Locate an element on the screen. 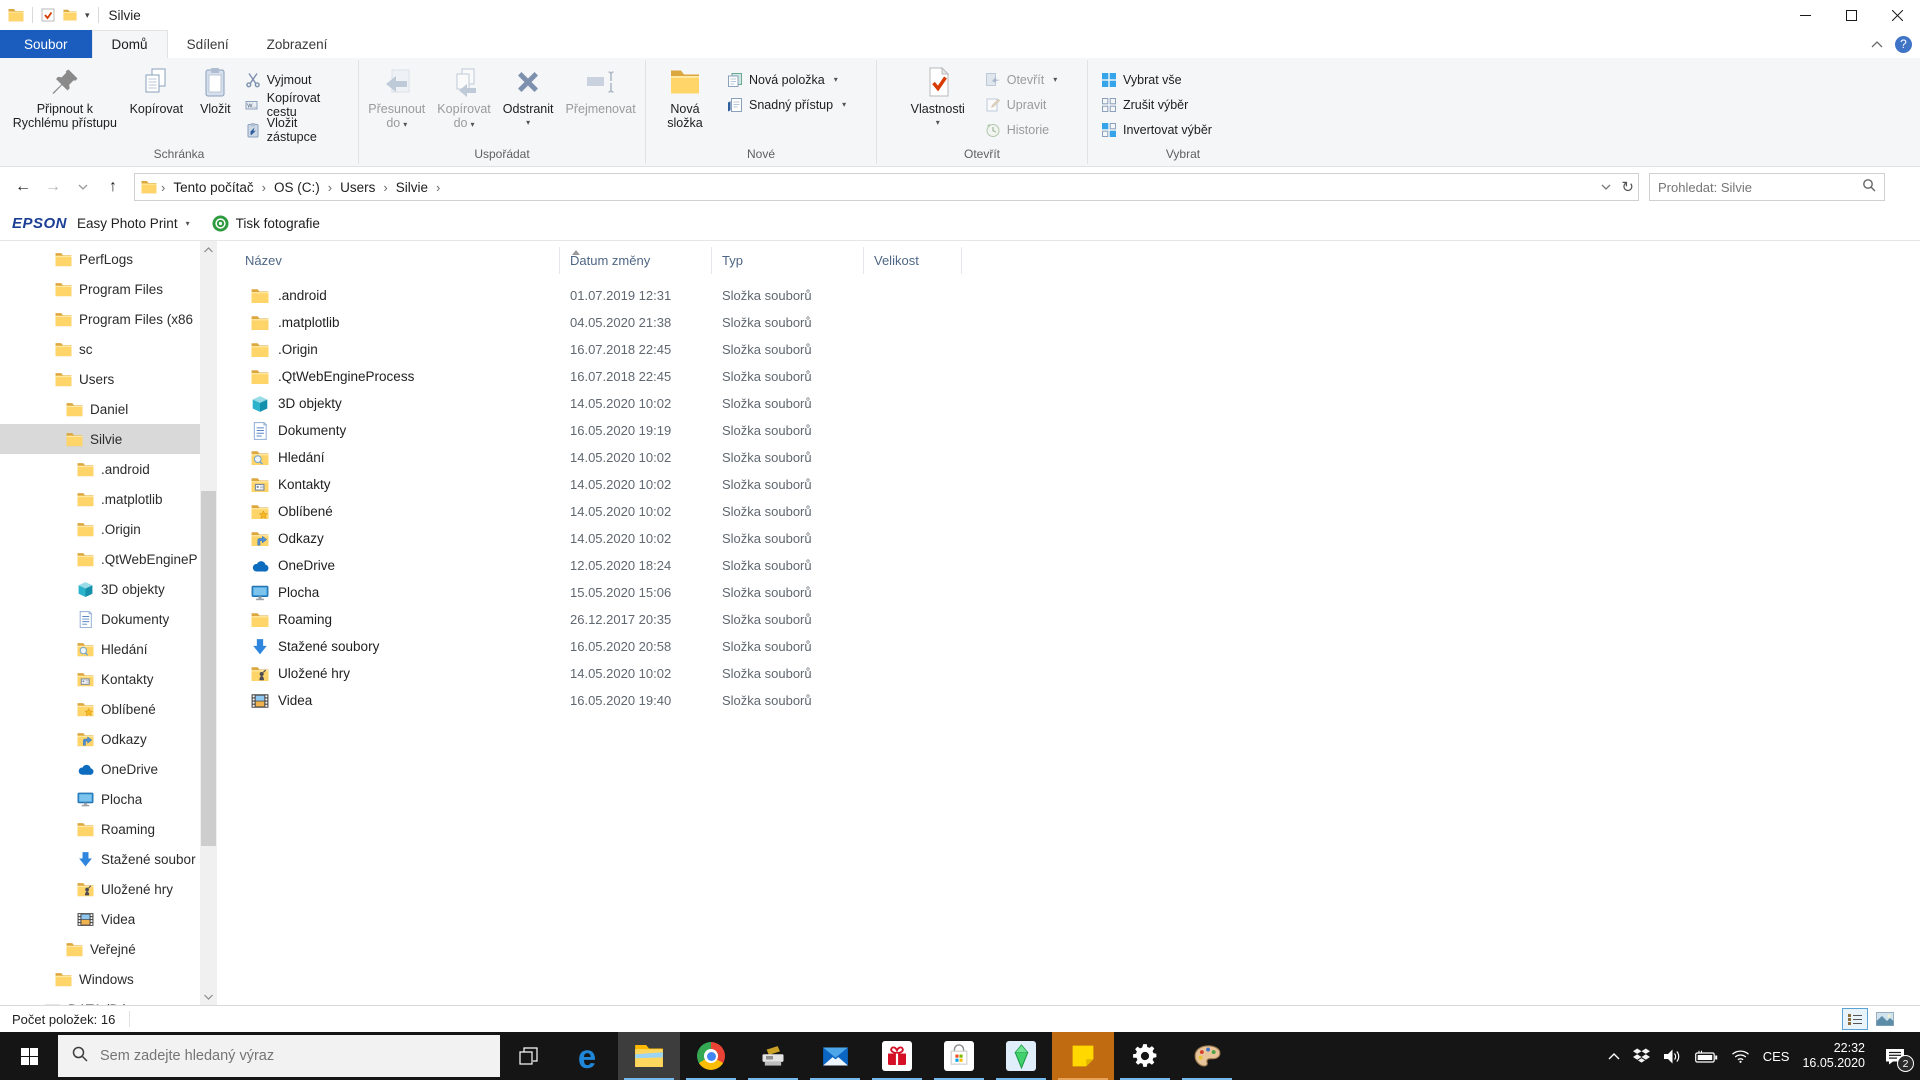 The width and height of the screenshot is (1920, 1080). large-icons-view-button is located at coordinates (1885, 1019).